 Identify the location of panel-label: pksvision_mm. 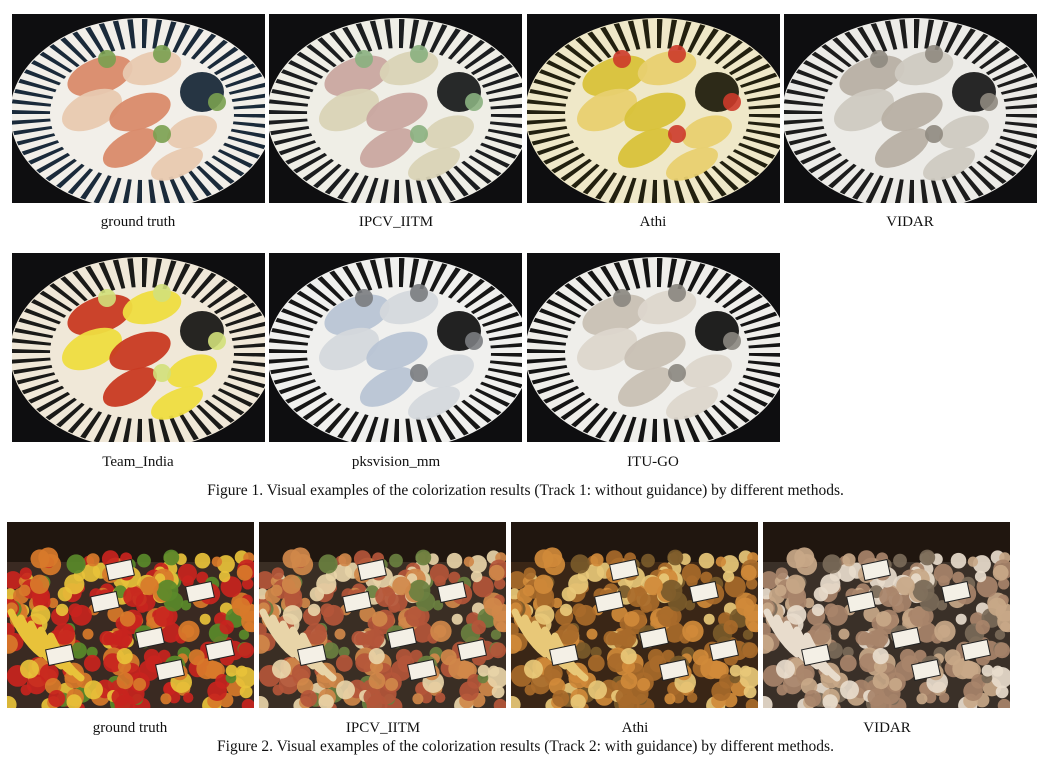
(396, 462).